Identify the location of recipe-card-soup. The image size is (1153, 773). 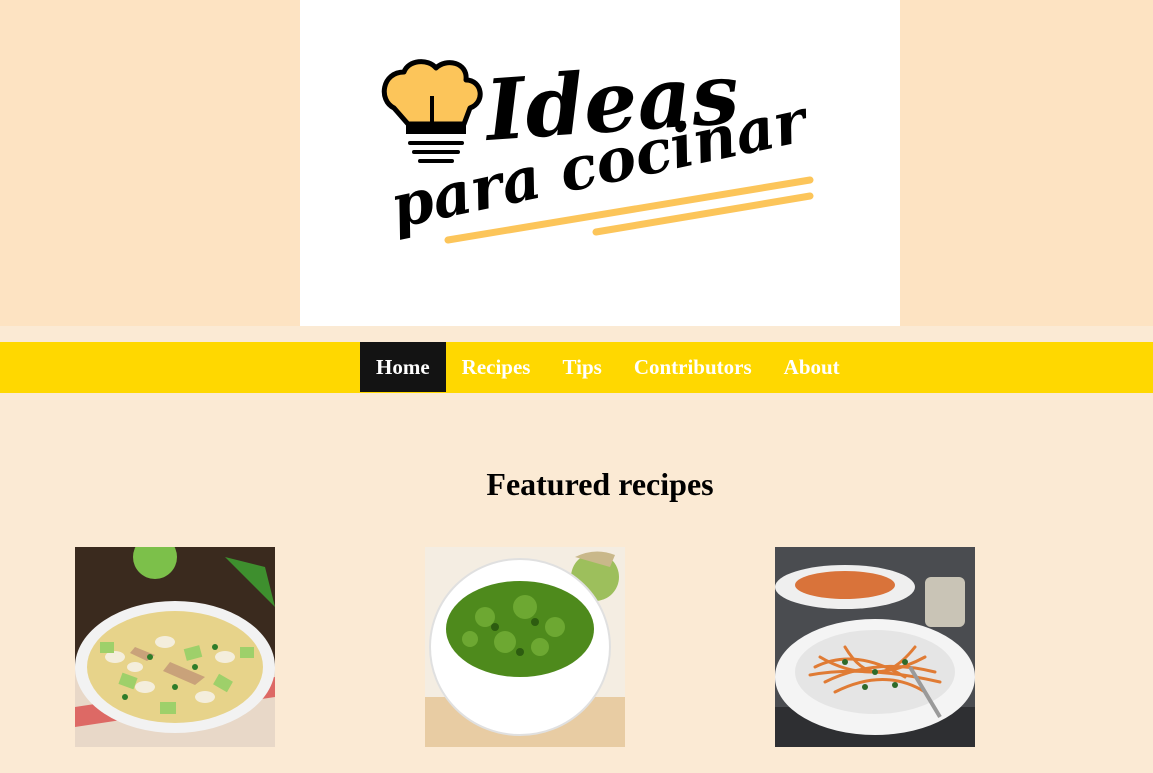
(175, 647).